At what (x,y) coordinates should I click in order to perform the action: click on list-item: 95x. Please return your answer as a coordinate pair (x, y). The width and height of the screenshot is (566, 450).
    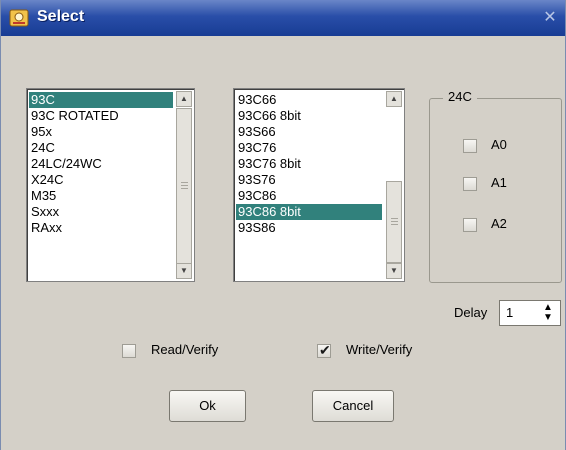
    Looking at the image, I should click on (101, 132).